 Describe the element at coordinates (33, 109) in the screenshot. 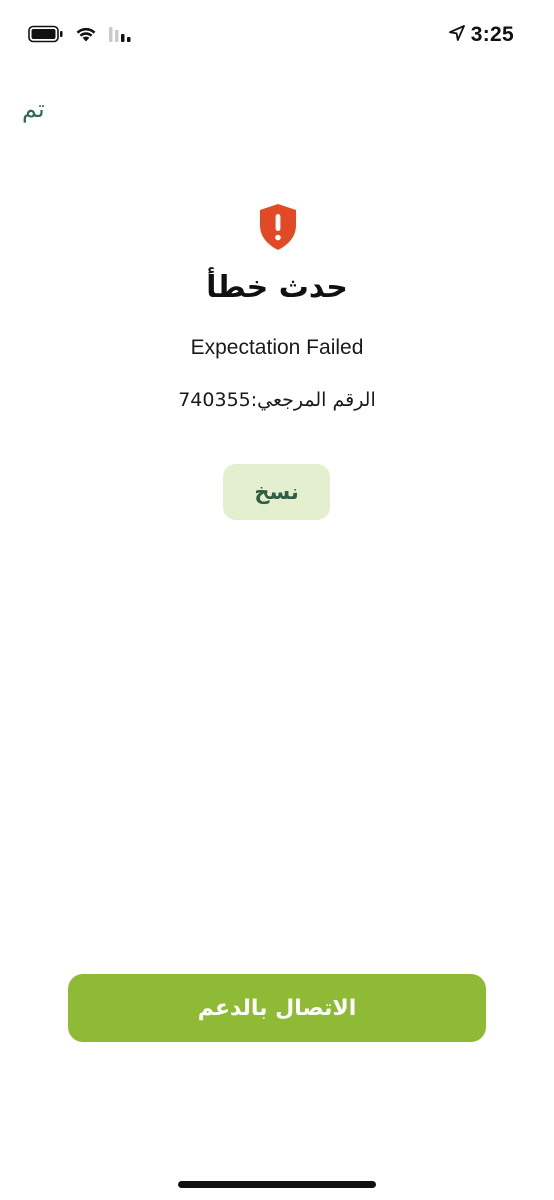

I see `done-button: تم` at that location.